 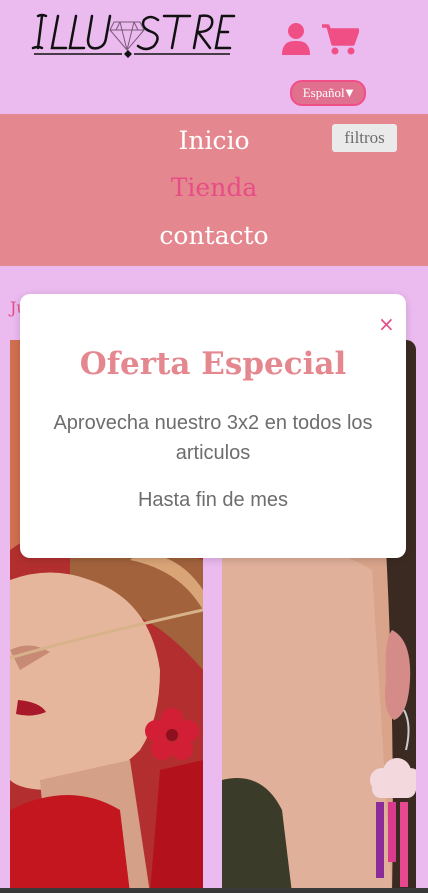 What do you see at coordinates (133, 35) in the screenshot?
I see `logo` at bounding box center [133, 35].